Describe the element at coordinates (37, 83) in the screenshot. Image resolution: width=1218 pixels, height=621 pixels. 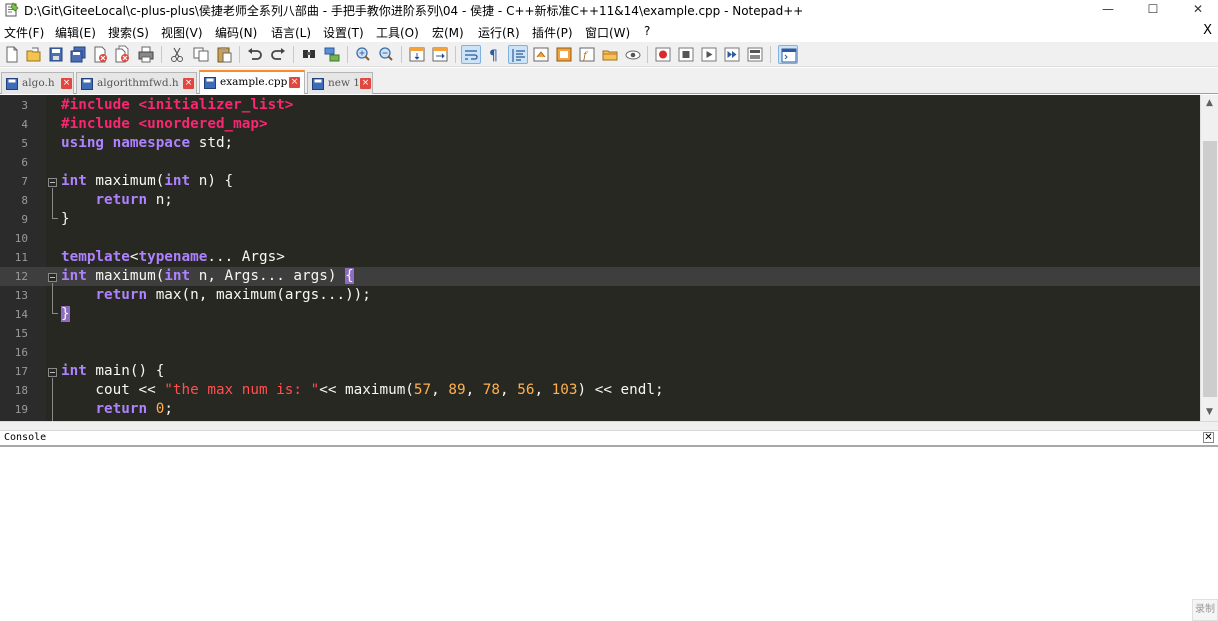
I see `tab-algo-h: algo.h ×` at that location.